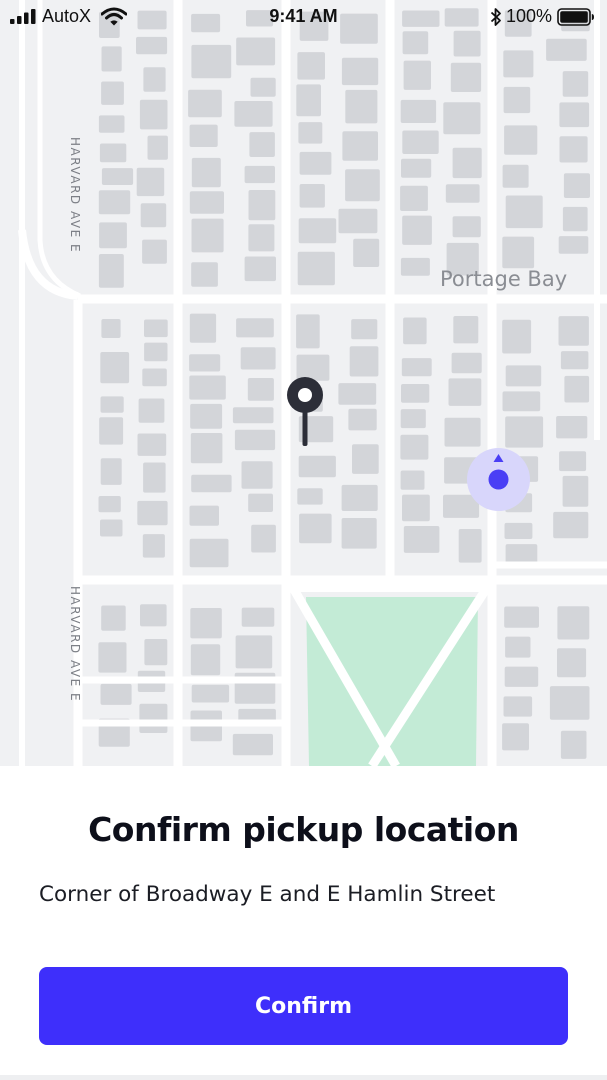 This screenshot has height=1080, width=607. Describe the element at coordinates (504, 279) in the screenshot. I see `area-label-portage-bay: Portage Bay` at that location.